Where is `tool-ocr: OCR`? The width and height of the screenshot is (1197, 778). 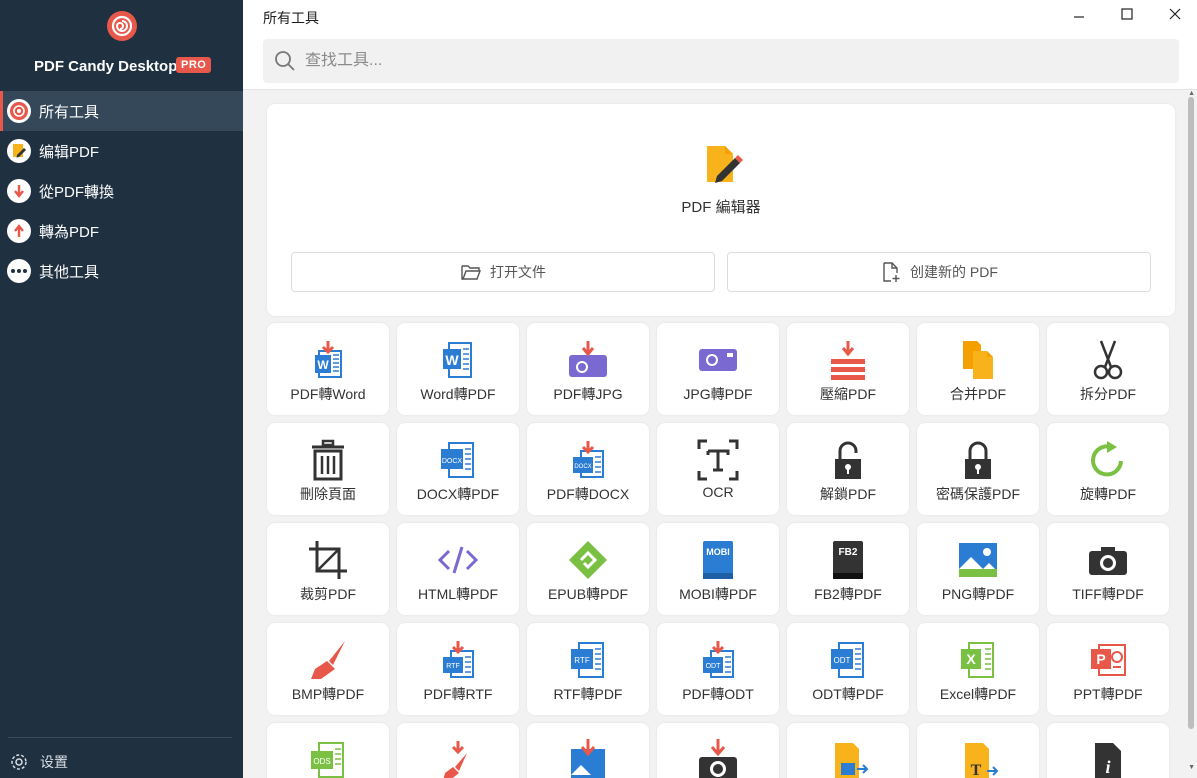
tool-ocr: OCR is located at coordinates (718, 469).